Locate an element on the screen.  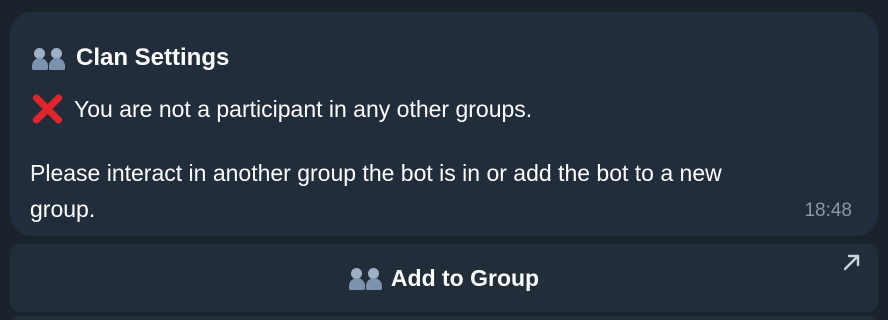
message-title-row: Clan Settings is located at coordinates (130, 58).